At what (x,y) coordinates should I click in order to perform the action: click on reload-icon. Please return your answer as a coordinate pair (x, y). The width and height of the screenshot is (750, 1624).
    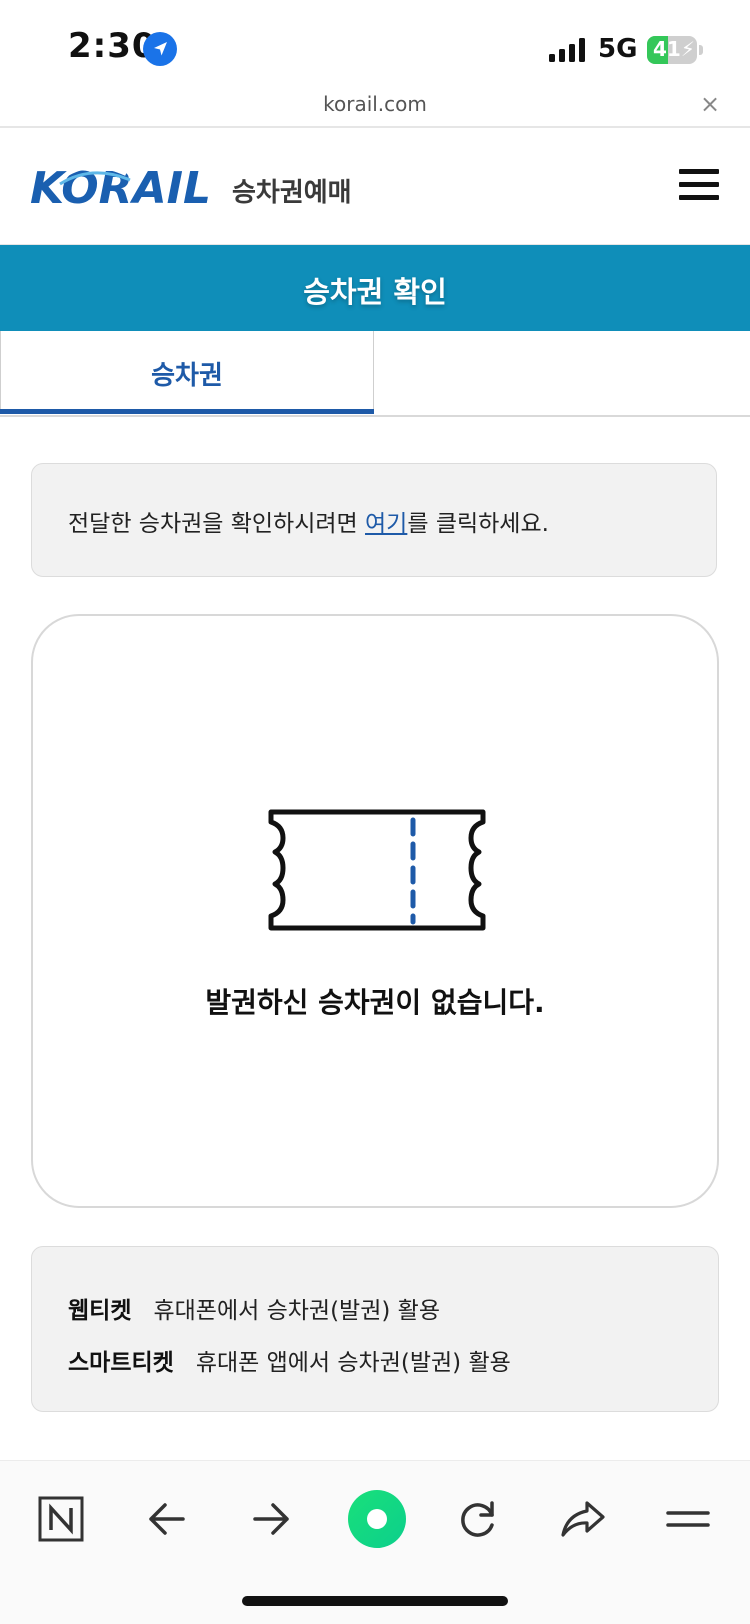
    Looking at the image, I should click on (478, 1519).